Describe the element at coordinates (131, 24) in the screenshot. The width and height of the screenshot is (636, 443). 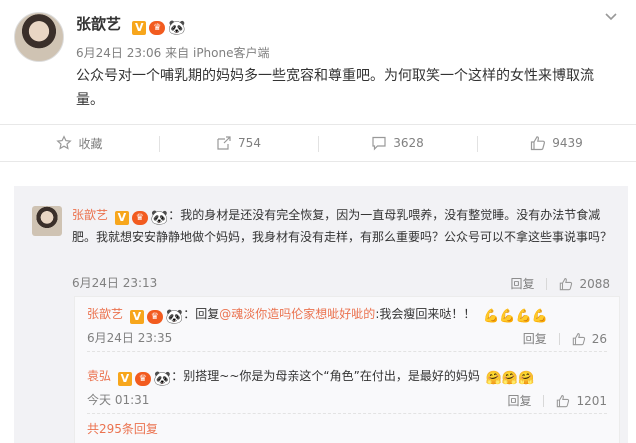
I see `post-author-line: 张歆艺 V ♛ 🐼` at that location.